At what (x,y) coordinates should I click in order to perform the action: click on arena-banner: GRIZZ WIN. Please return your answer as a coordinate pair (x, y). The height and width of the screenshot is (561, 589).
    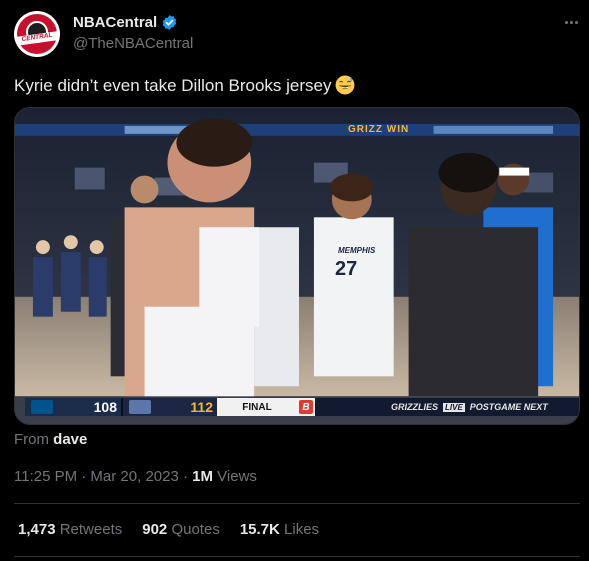
    Looking at the image, I should click on (379, 129).